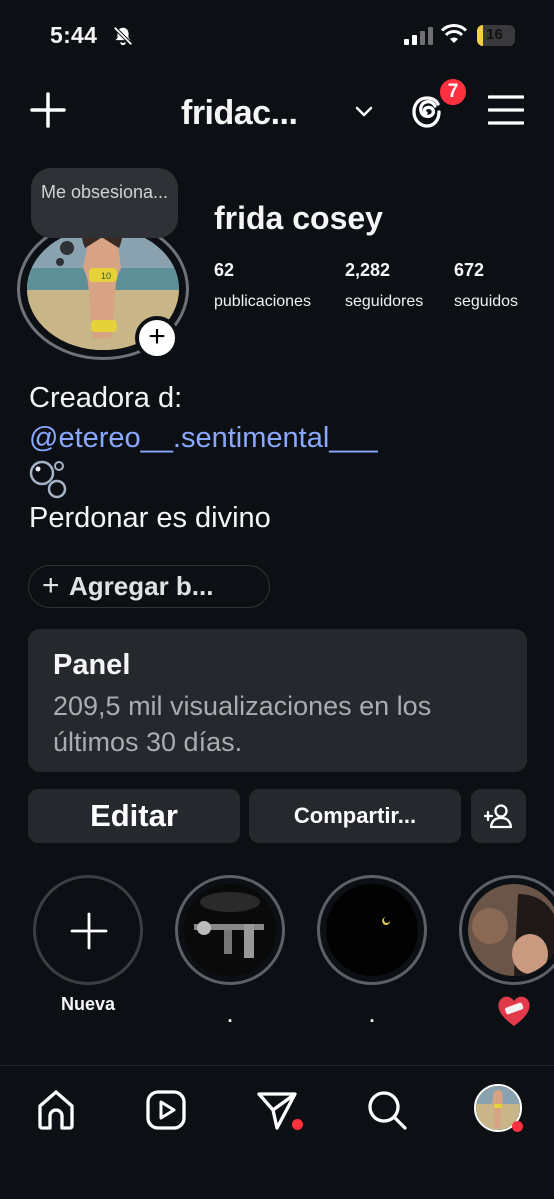 The image size is (554, 1199). I want to click on profile-header: fridac... 7, so click(277, 110).